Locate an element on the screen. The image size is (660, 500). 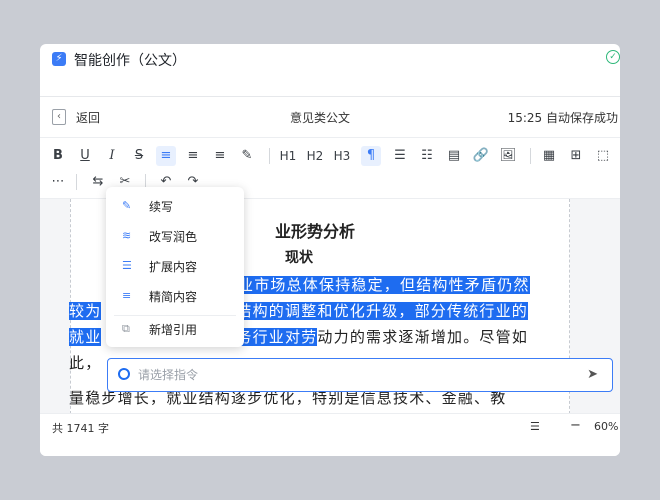
grid-icon: ⊞ is located at coordinates (576, 156).